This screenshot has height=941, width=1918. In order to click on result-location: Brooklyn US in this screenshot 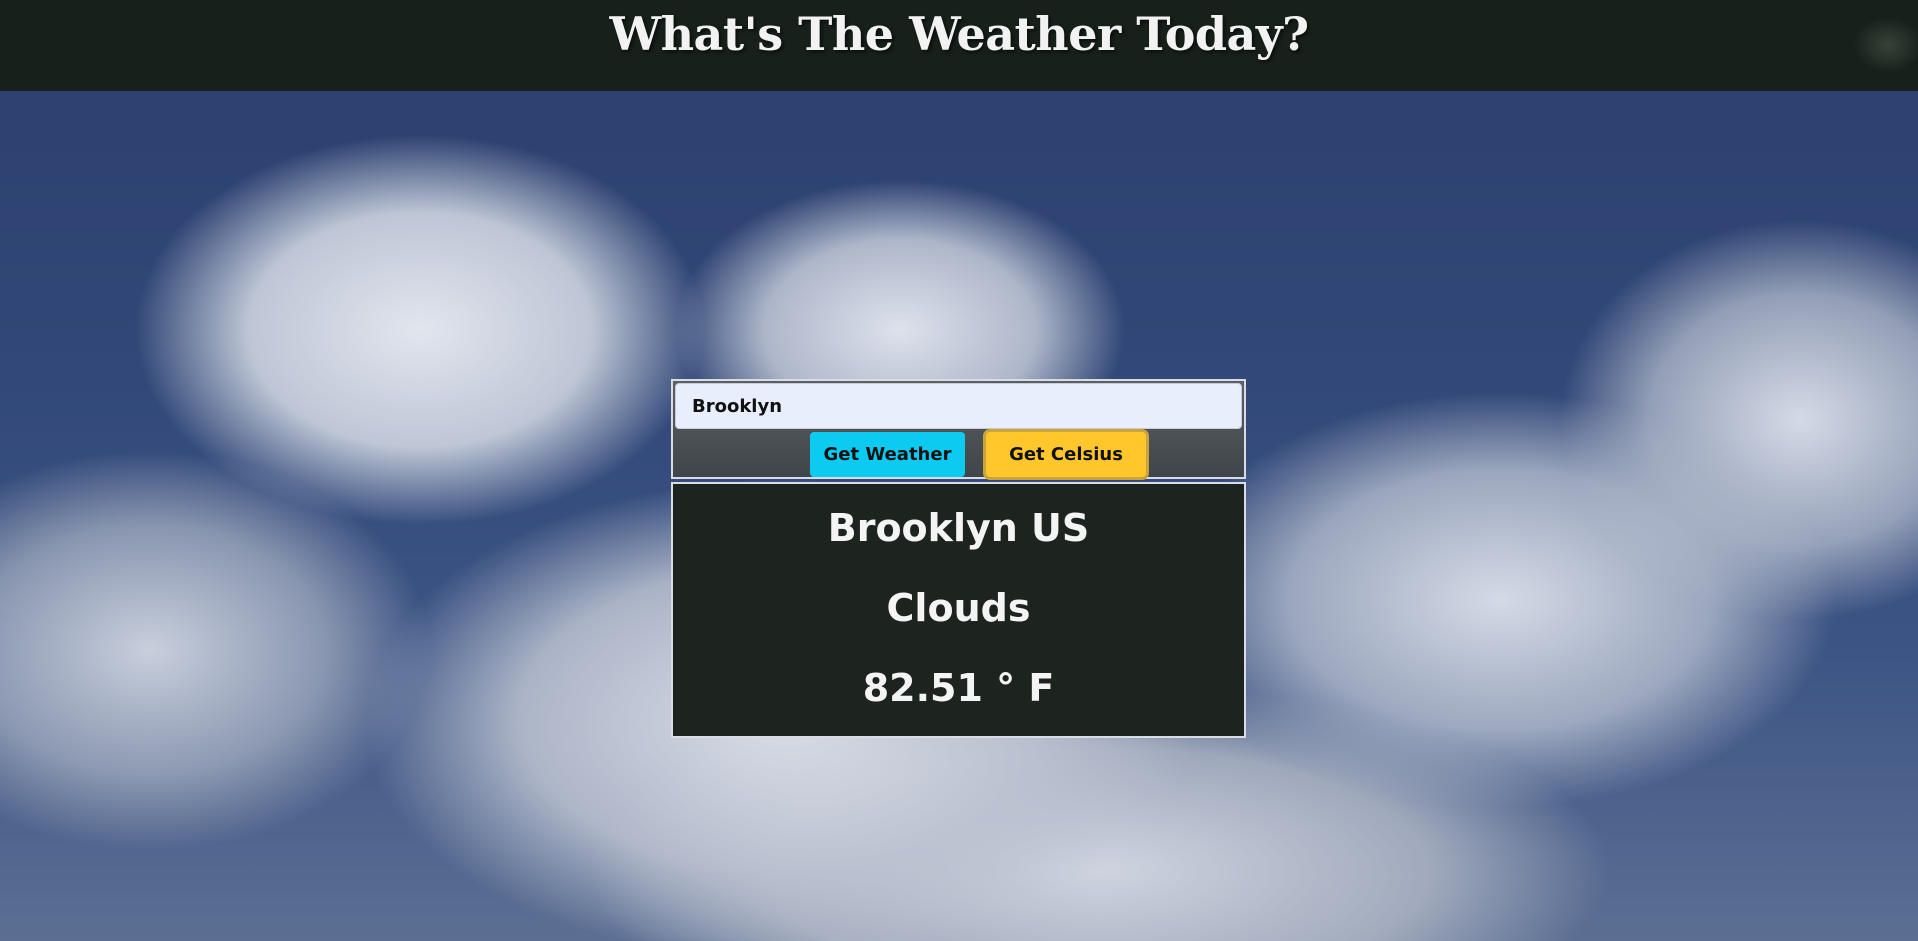, I will do `click(958, 528)`.